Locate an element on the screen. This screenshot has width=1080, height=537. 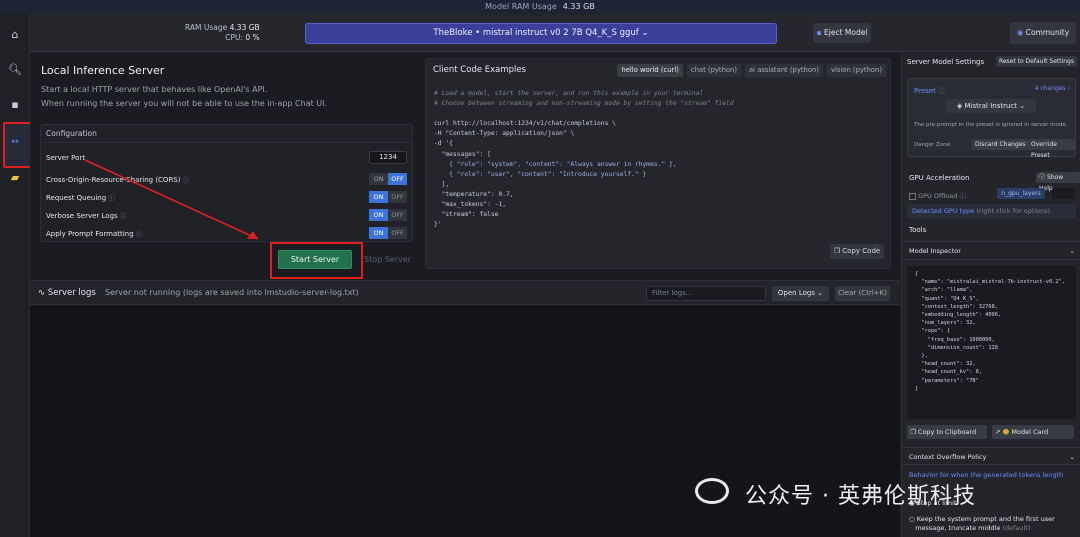
smiley-icon: ☻ is located at coordinates (1006, 432).